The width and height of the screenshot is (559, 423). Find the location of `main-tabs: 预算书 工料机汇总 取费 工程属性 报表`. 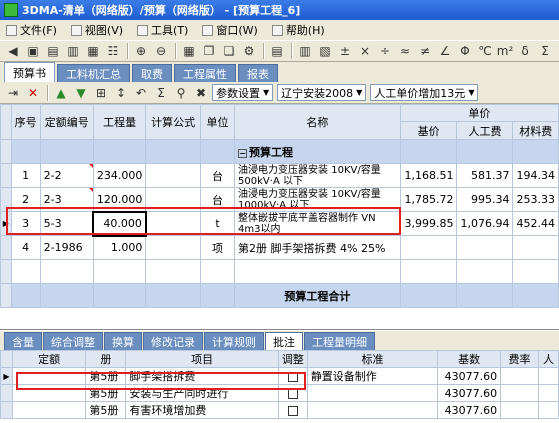

main-tabs: 预算书 工料机汇总 取费 工程属性 报表 is located at coordinates (279, 72).